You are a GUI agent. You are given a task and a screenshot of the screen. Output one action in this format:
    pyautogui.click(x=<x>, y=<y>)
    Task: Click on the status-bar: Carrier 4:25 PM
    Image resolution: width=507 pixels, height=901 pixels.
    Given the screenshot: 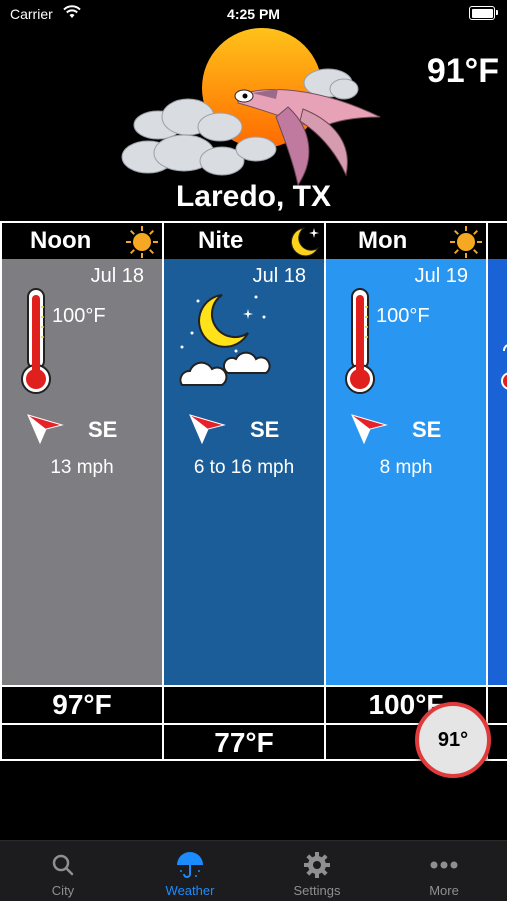 What is the action you would take?
    pyautogui.click(x=253, y=14)
    